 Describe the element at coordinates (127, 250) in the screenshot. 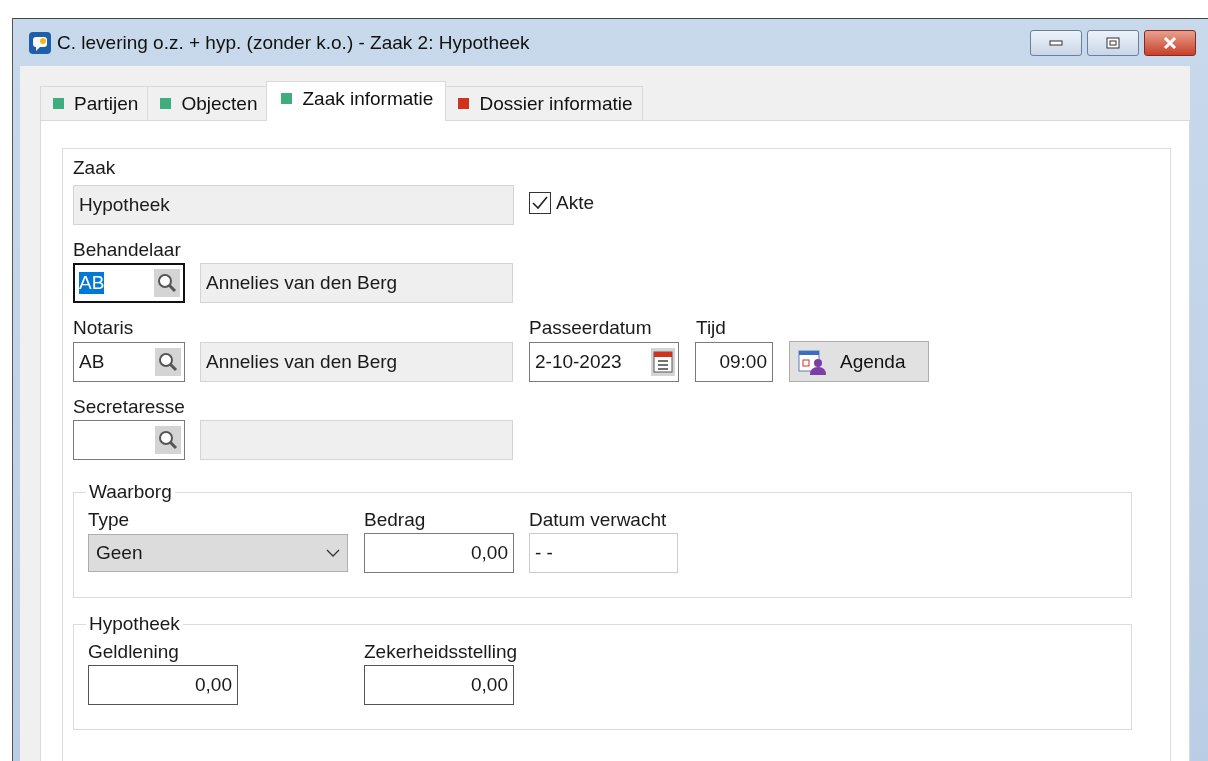

I see `field-label: Behandelaar` at that location.